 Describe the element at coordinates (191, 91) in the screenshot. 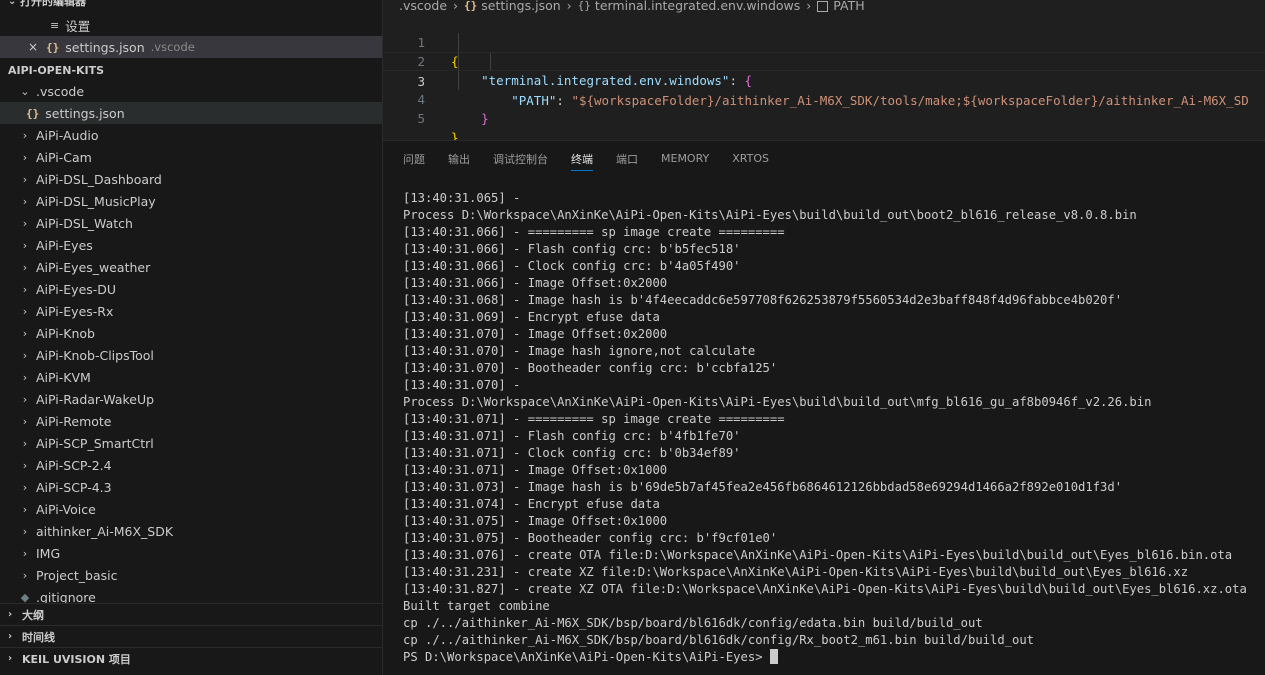

I see `tree-folder-vscode: ⌄ .vscode` at that location.